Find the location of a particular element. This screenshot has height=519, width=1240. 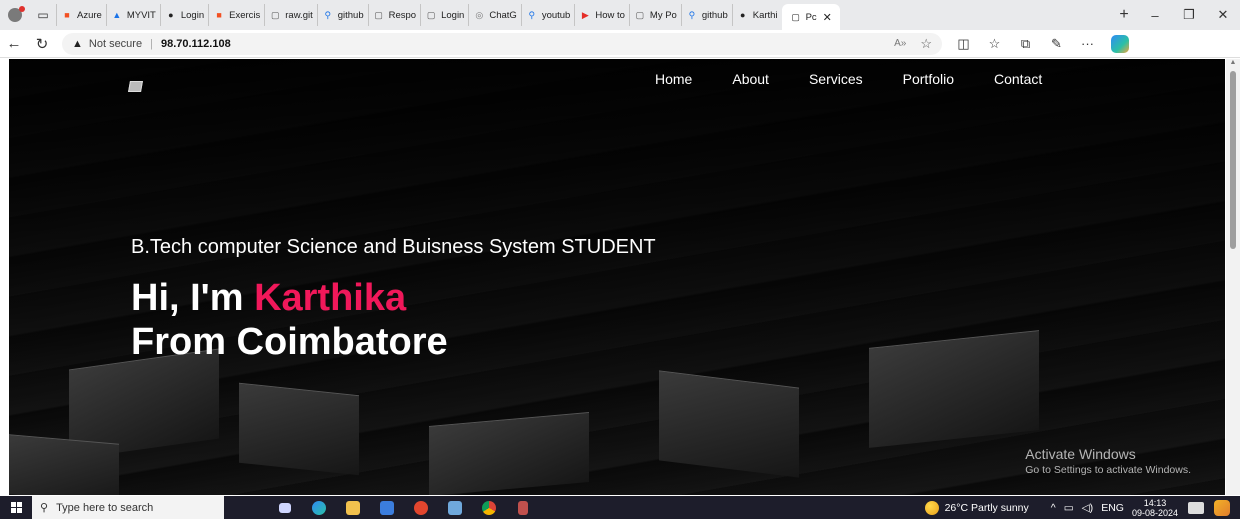

profile-avatar-icon is located at coordinates (16, 14).